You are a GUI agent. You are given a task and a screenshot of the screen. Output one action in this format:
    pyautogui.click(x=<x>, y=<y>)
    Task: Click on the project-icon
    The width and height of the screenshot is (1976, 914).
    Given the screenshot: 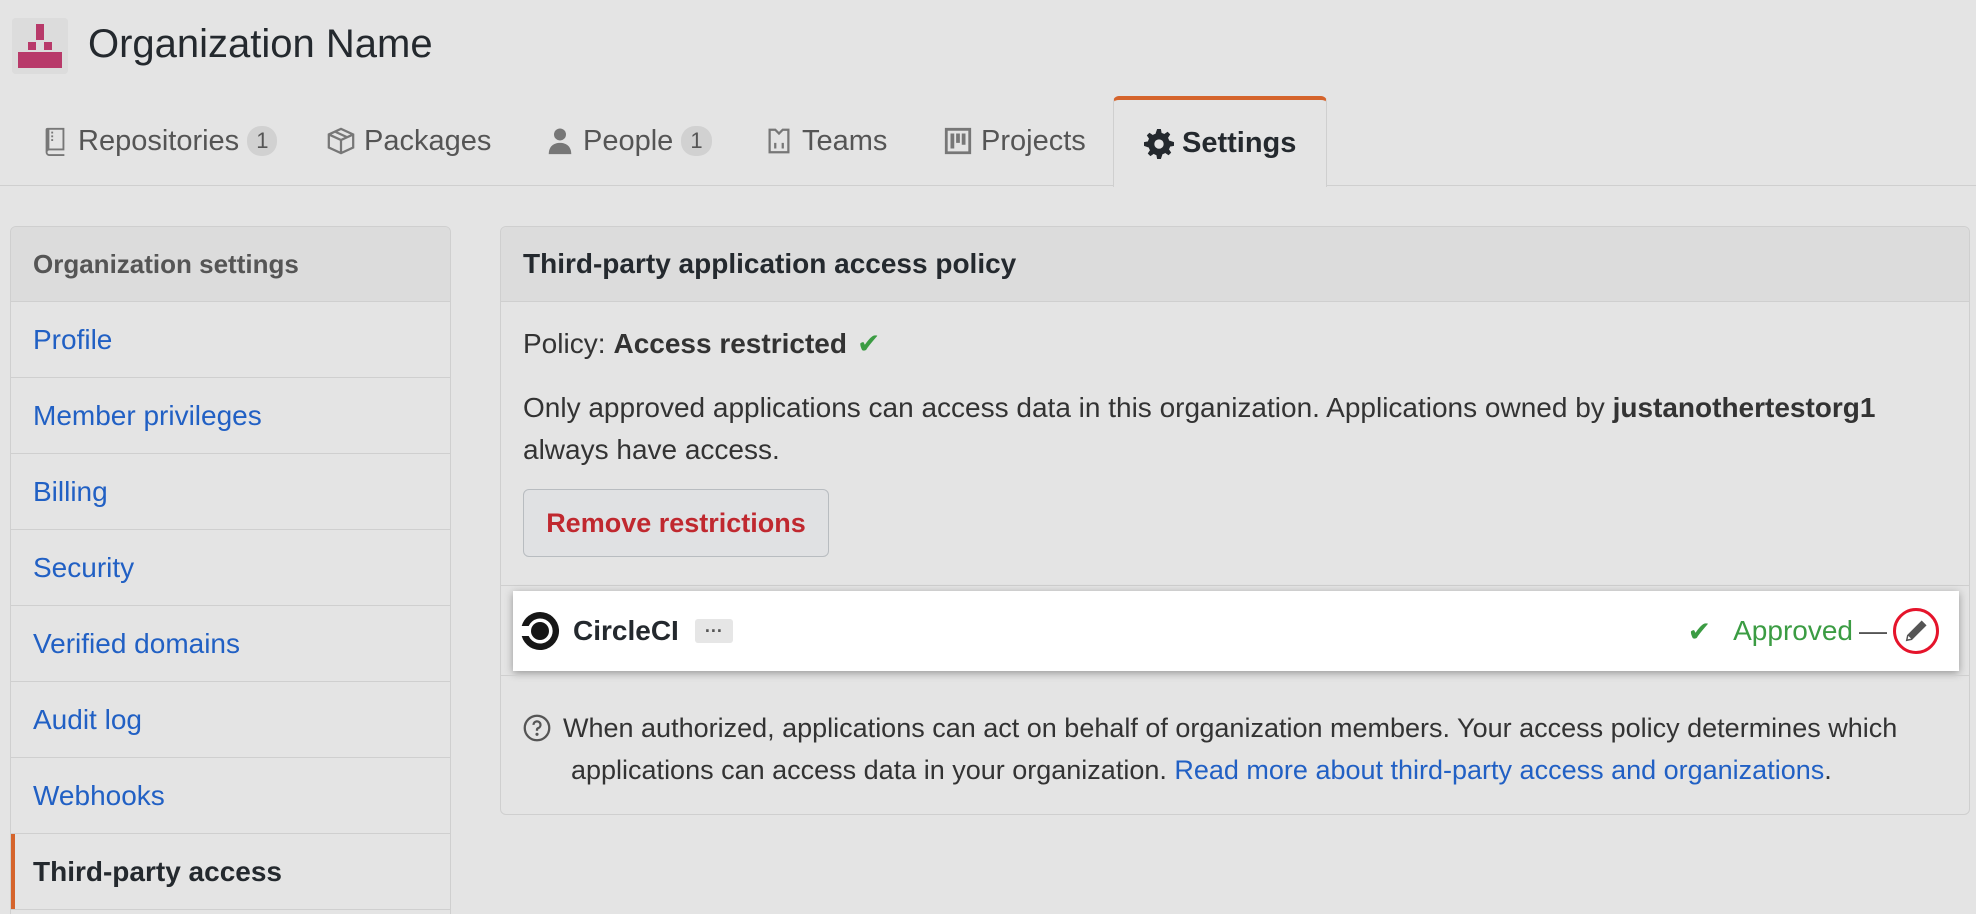 What is the action you would take?
    pyautogui.click(x=958, y=141)
    